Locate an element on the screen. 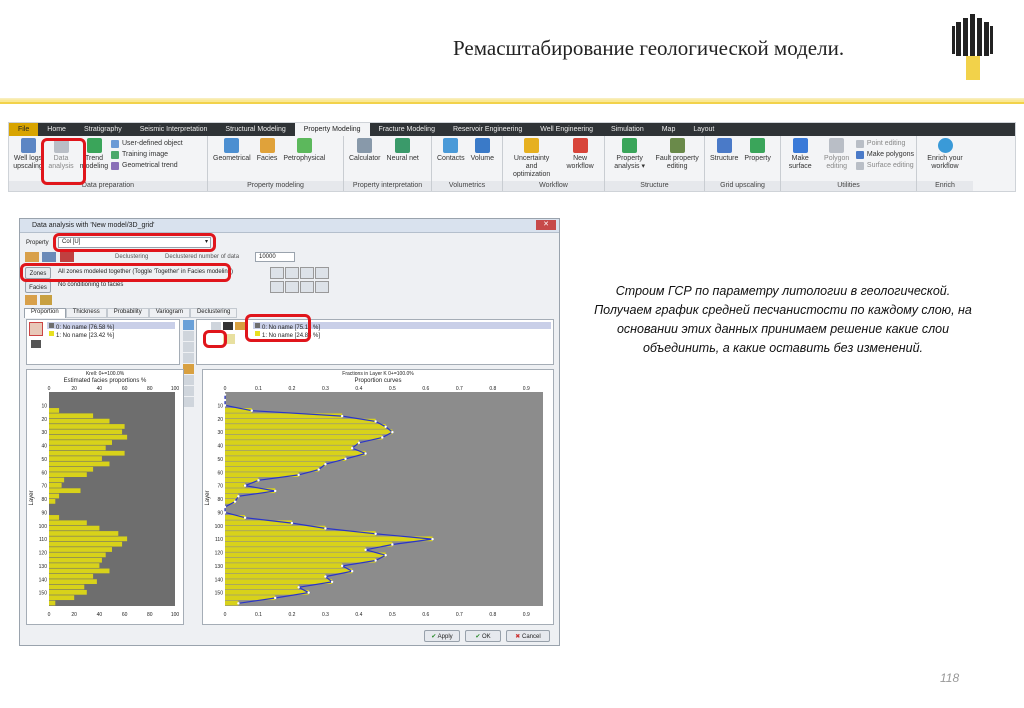  property-analysis-button: Property analysis ▾ is located at coordinates (629, 154).